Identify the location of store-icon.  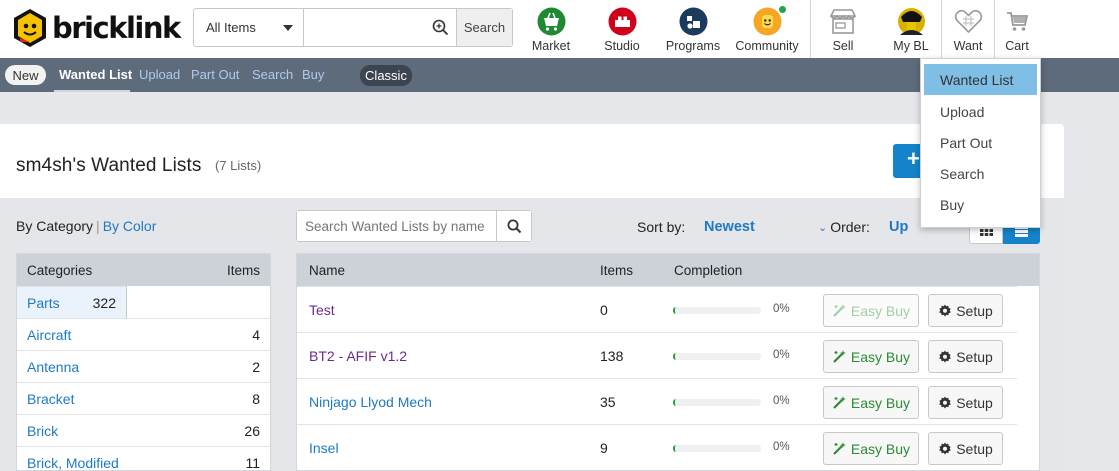
(843, 21).